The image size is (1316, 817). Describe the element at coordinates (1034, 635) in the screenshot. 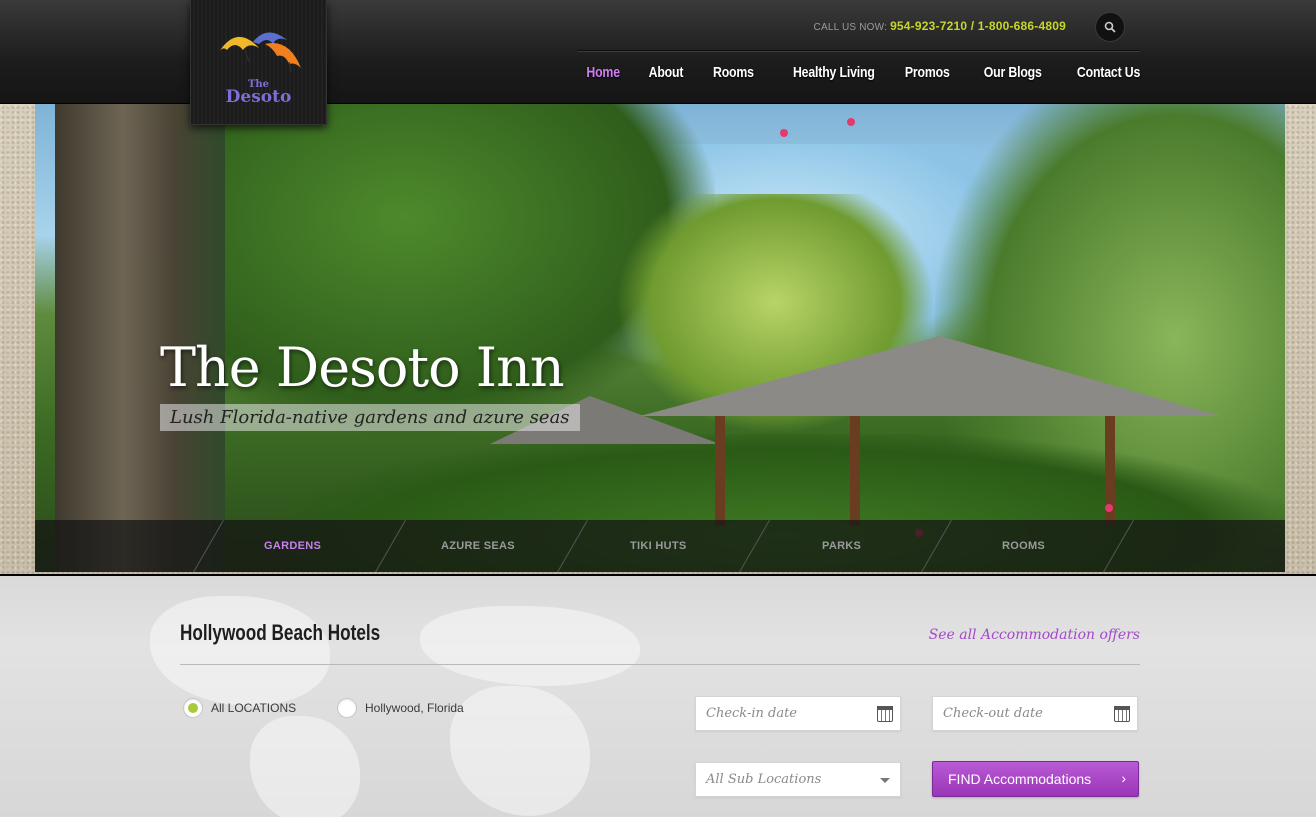

I see `see-all-offers-link: See all Accommodation offers` at that location.